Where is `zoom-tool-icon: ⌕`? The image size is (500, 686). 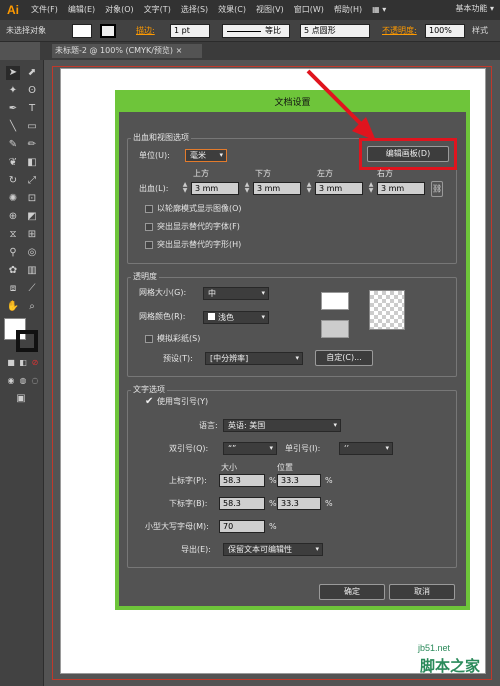
zoom-tool-icon: ⌕ is located at coordinates (32, 307).